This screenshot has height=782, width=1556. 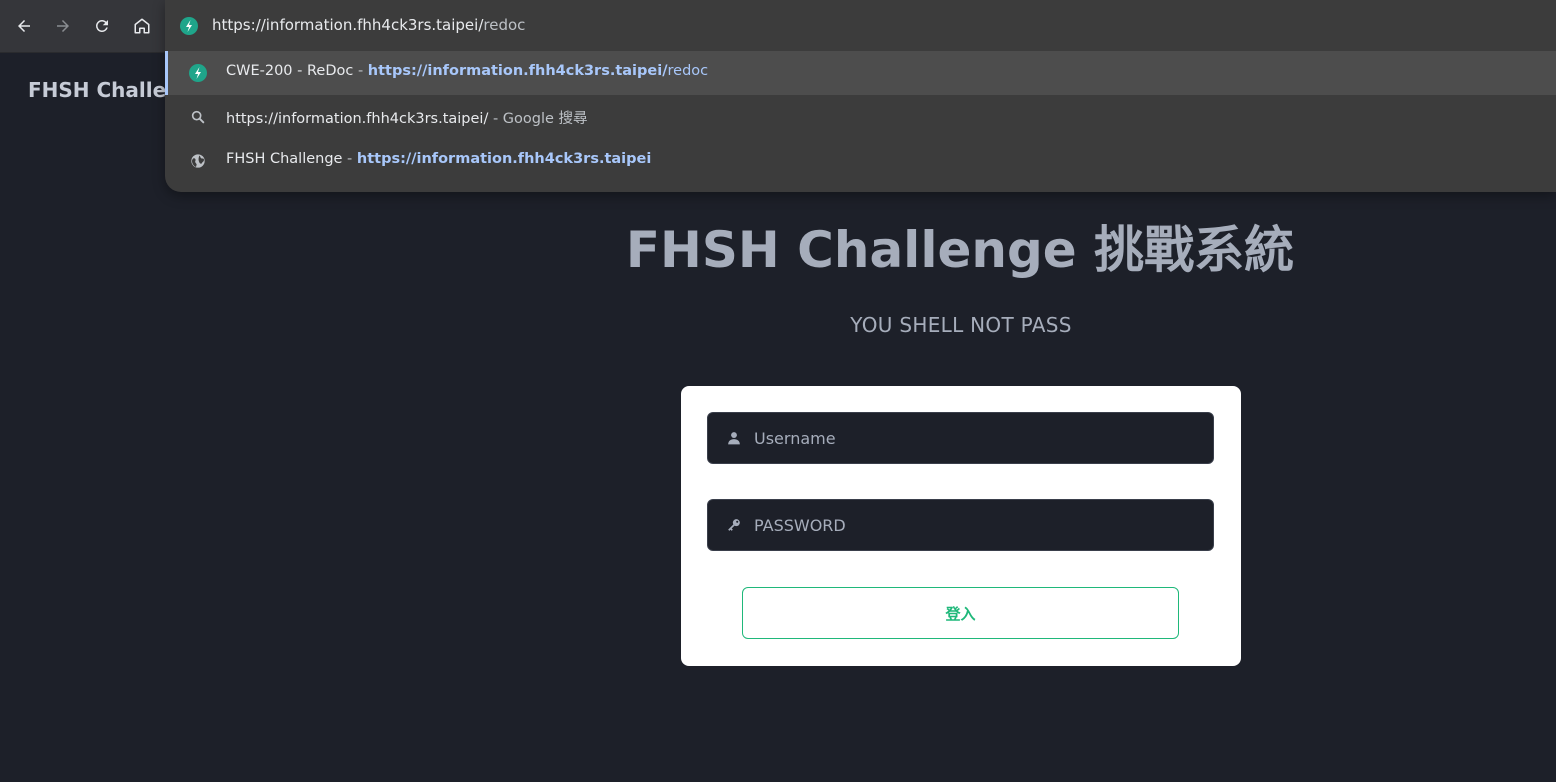 I want to click on arrow-left-icon, so click(x=24, y=26).